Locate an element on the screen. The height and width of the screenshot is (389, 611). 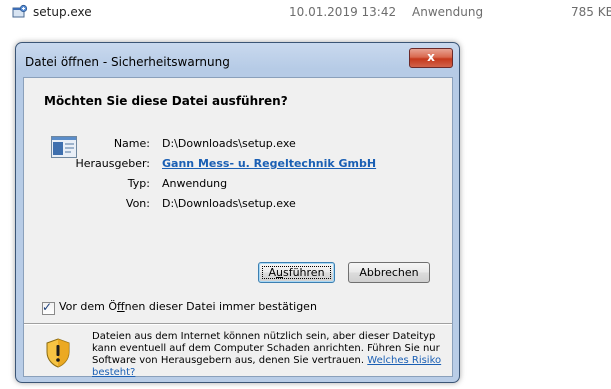
file-date: 10.01.2019 13:42 is located at coordinates (343, 12).